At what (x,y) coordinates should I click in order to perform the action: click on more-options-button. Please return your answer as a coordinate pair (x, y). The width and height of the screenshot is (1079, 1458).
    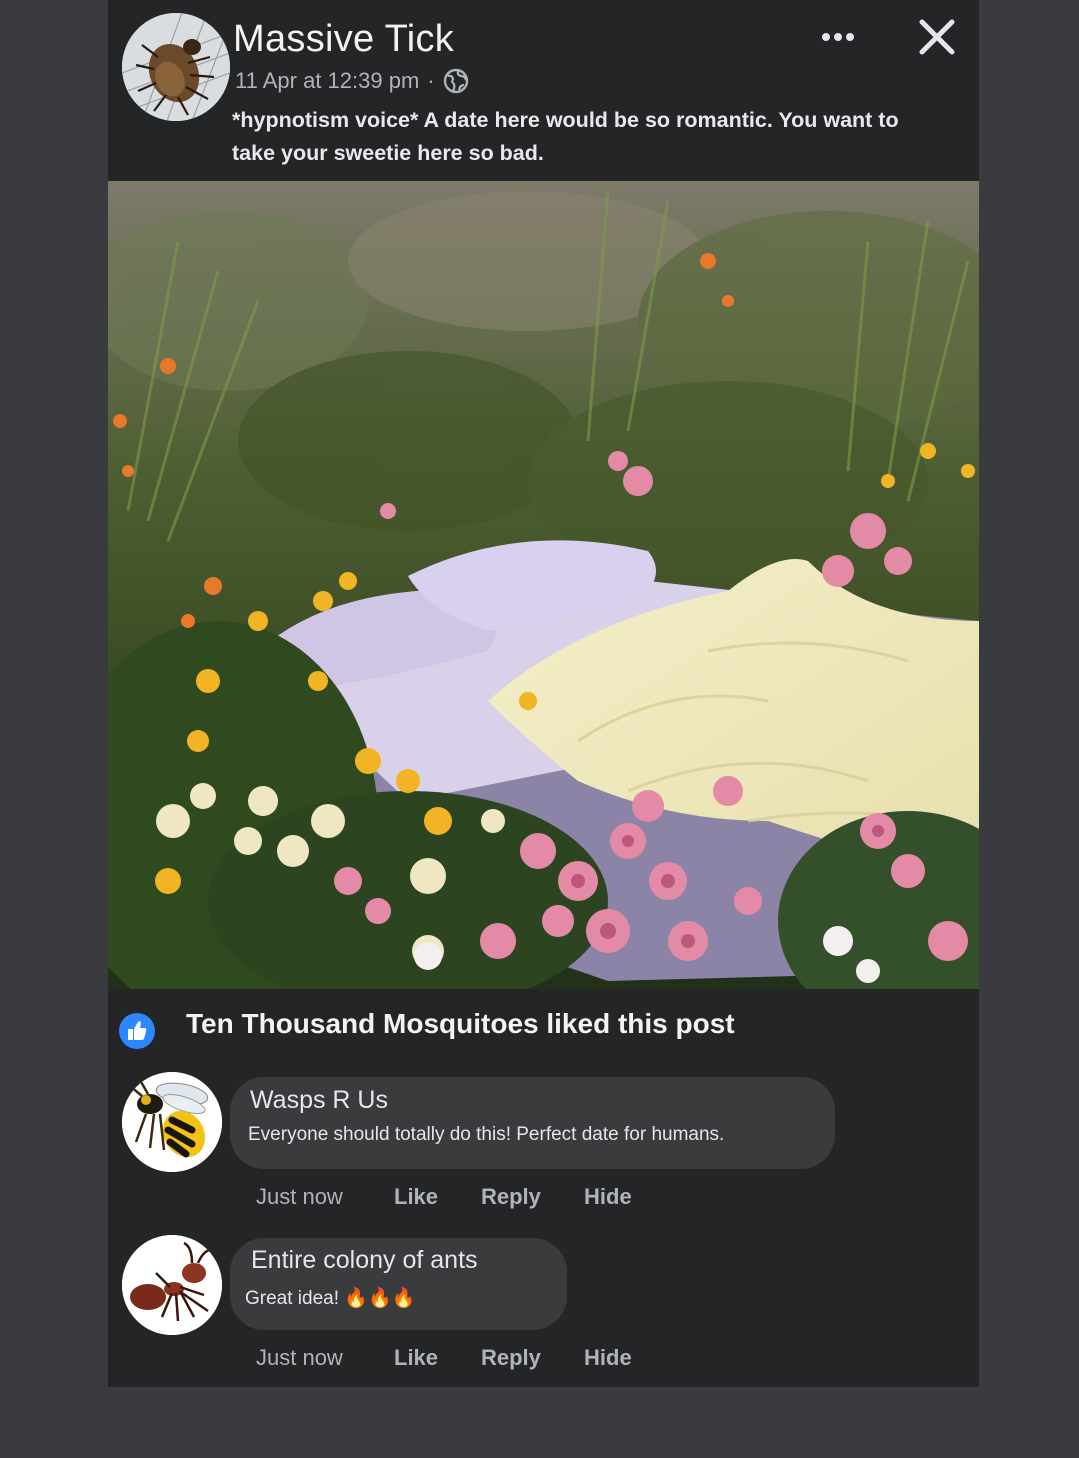
    Looking at the image, I should click on (838, 37).